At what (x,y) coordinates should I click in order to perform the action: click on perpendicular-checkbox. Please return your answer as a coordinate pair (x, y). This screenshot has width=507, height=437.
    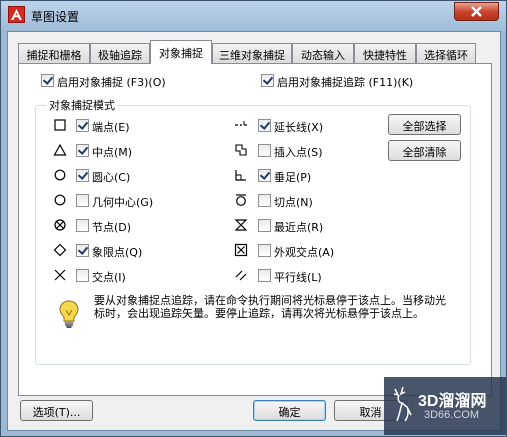
    Looking at the image, I should click on (264, 175).